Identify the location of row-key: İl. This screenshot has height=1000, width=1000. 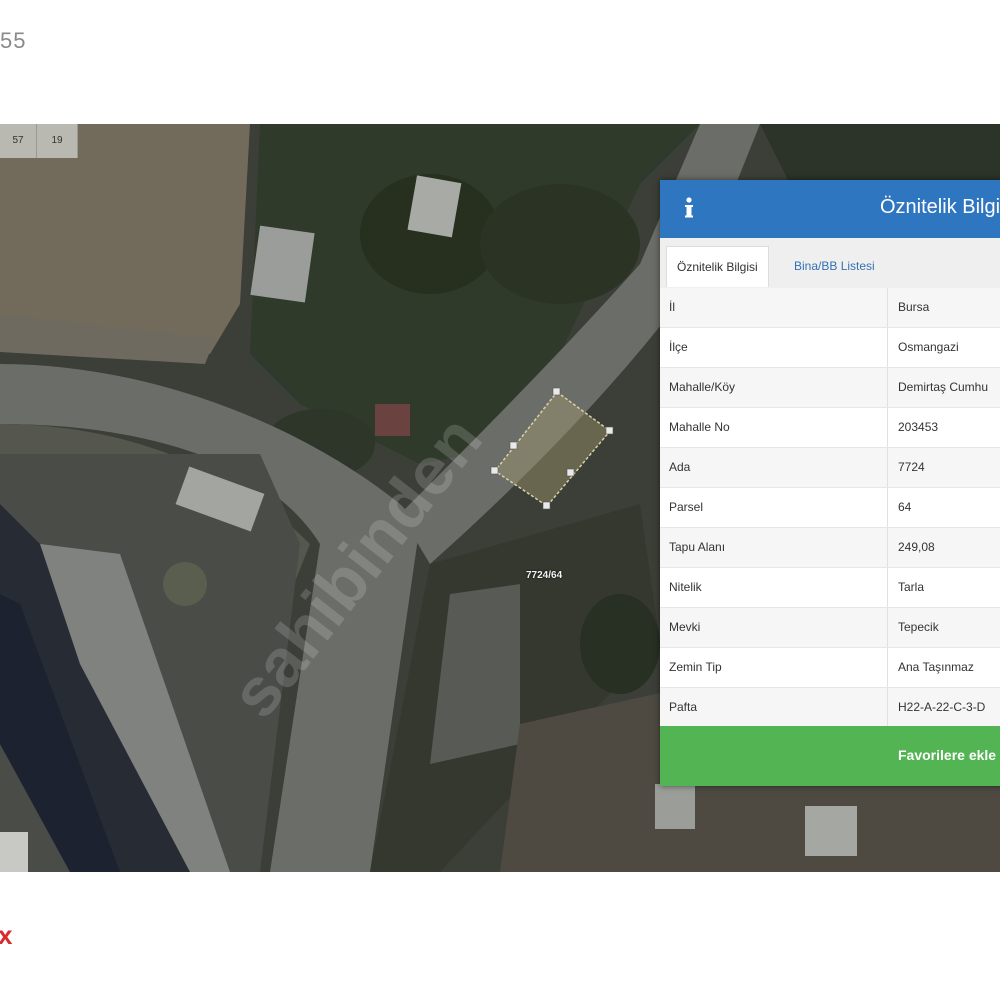
(672, 307).